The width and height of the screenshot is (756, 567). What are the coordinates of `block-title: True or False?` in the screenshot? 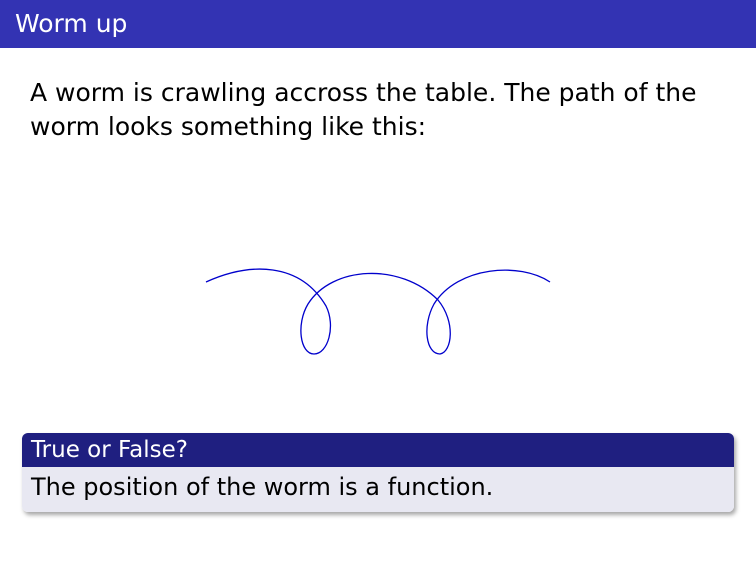 It's located at (109, 450).